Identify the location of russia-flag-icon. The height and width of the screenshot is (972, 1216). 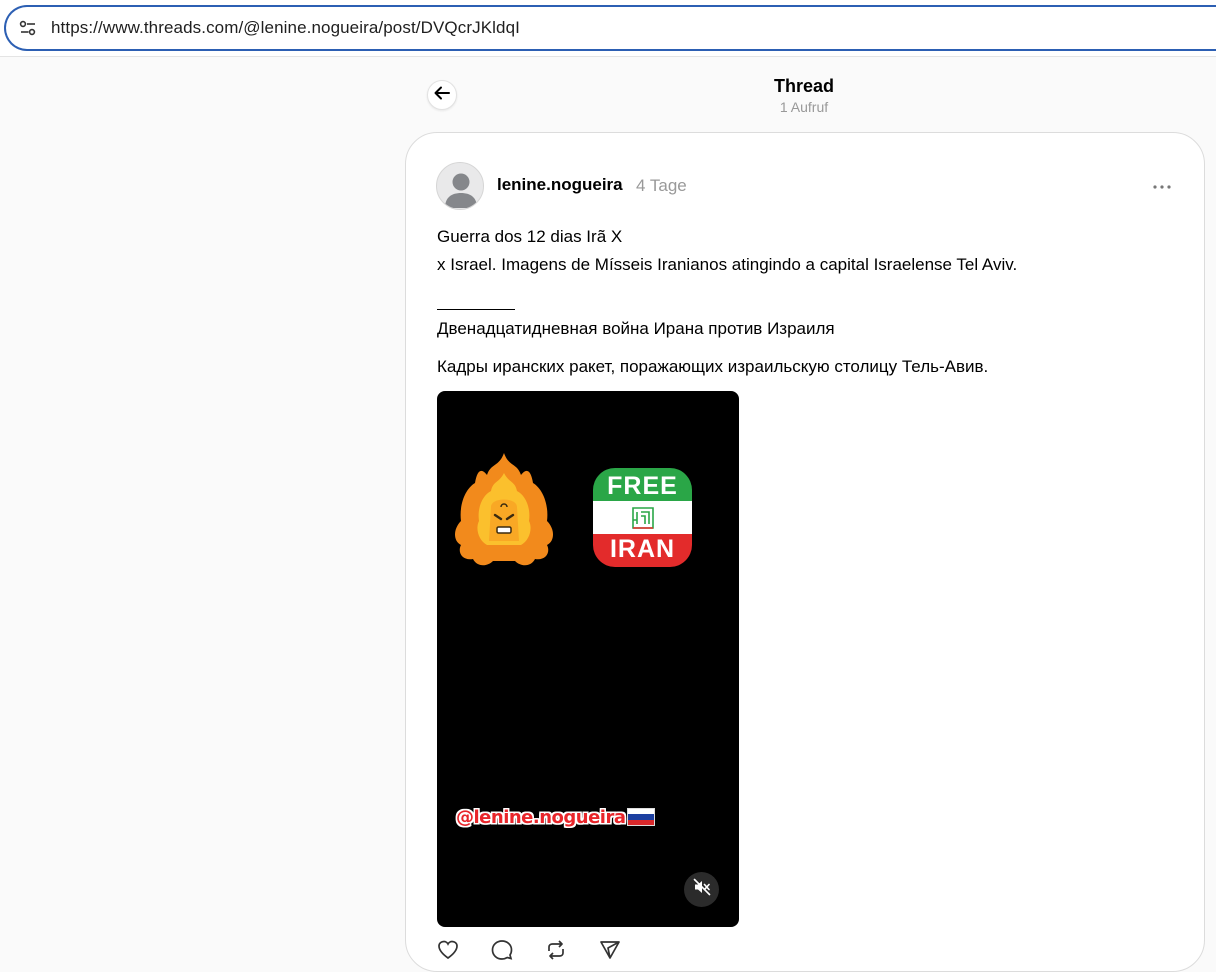
(640, 817).